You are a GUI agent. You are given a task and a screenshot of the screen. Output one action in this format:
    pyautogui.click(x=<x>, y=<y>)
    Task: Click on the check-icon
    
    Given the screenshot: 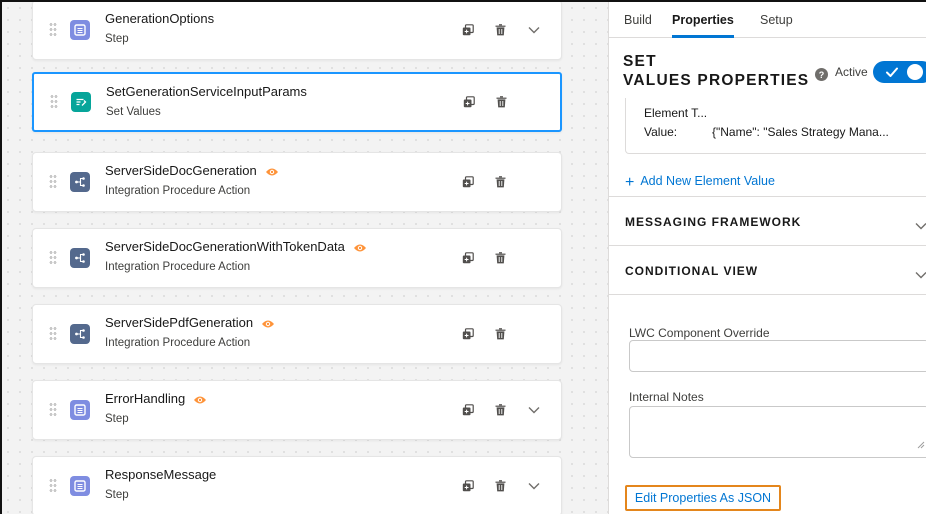 What is the action you would take?
    pyautogui.click(x=892, y=74)
    